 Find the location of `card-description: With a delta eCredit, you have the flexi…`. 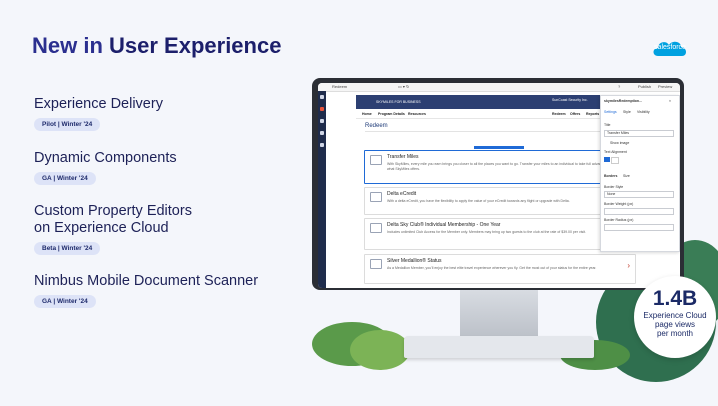

card-description: With a delta eCredit, you have the flexi… is located at coordinates (478, 201).